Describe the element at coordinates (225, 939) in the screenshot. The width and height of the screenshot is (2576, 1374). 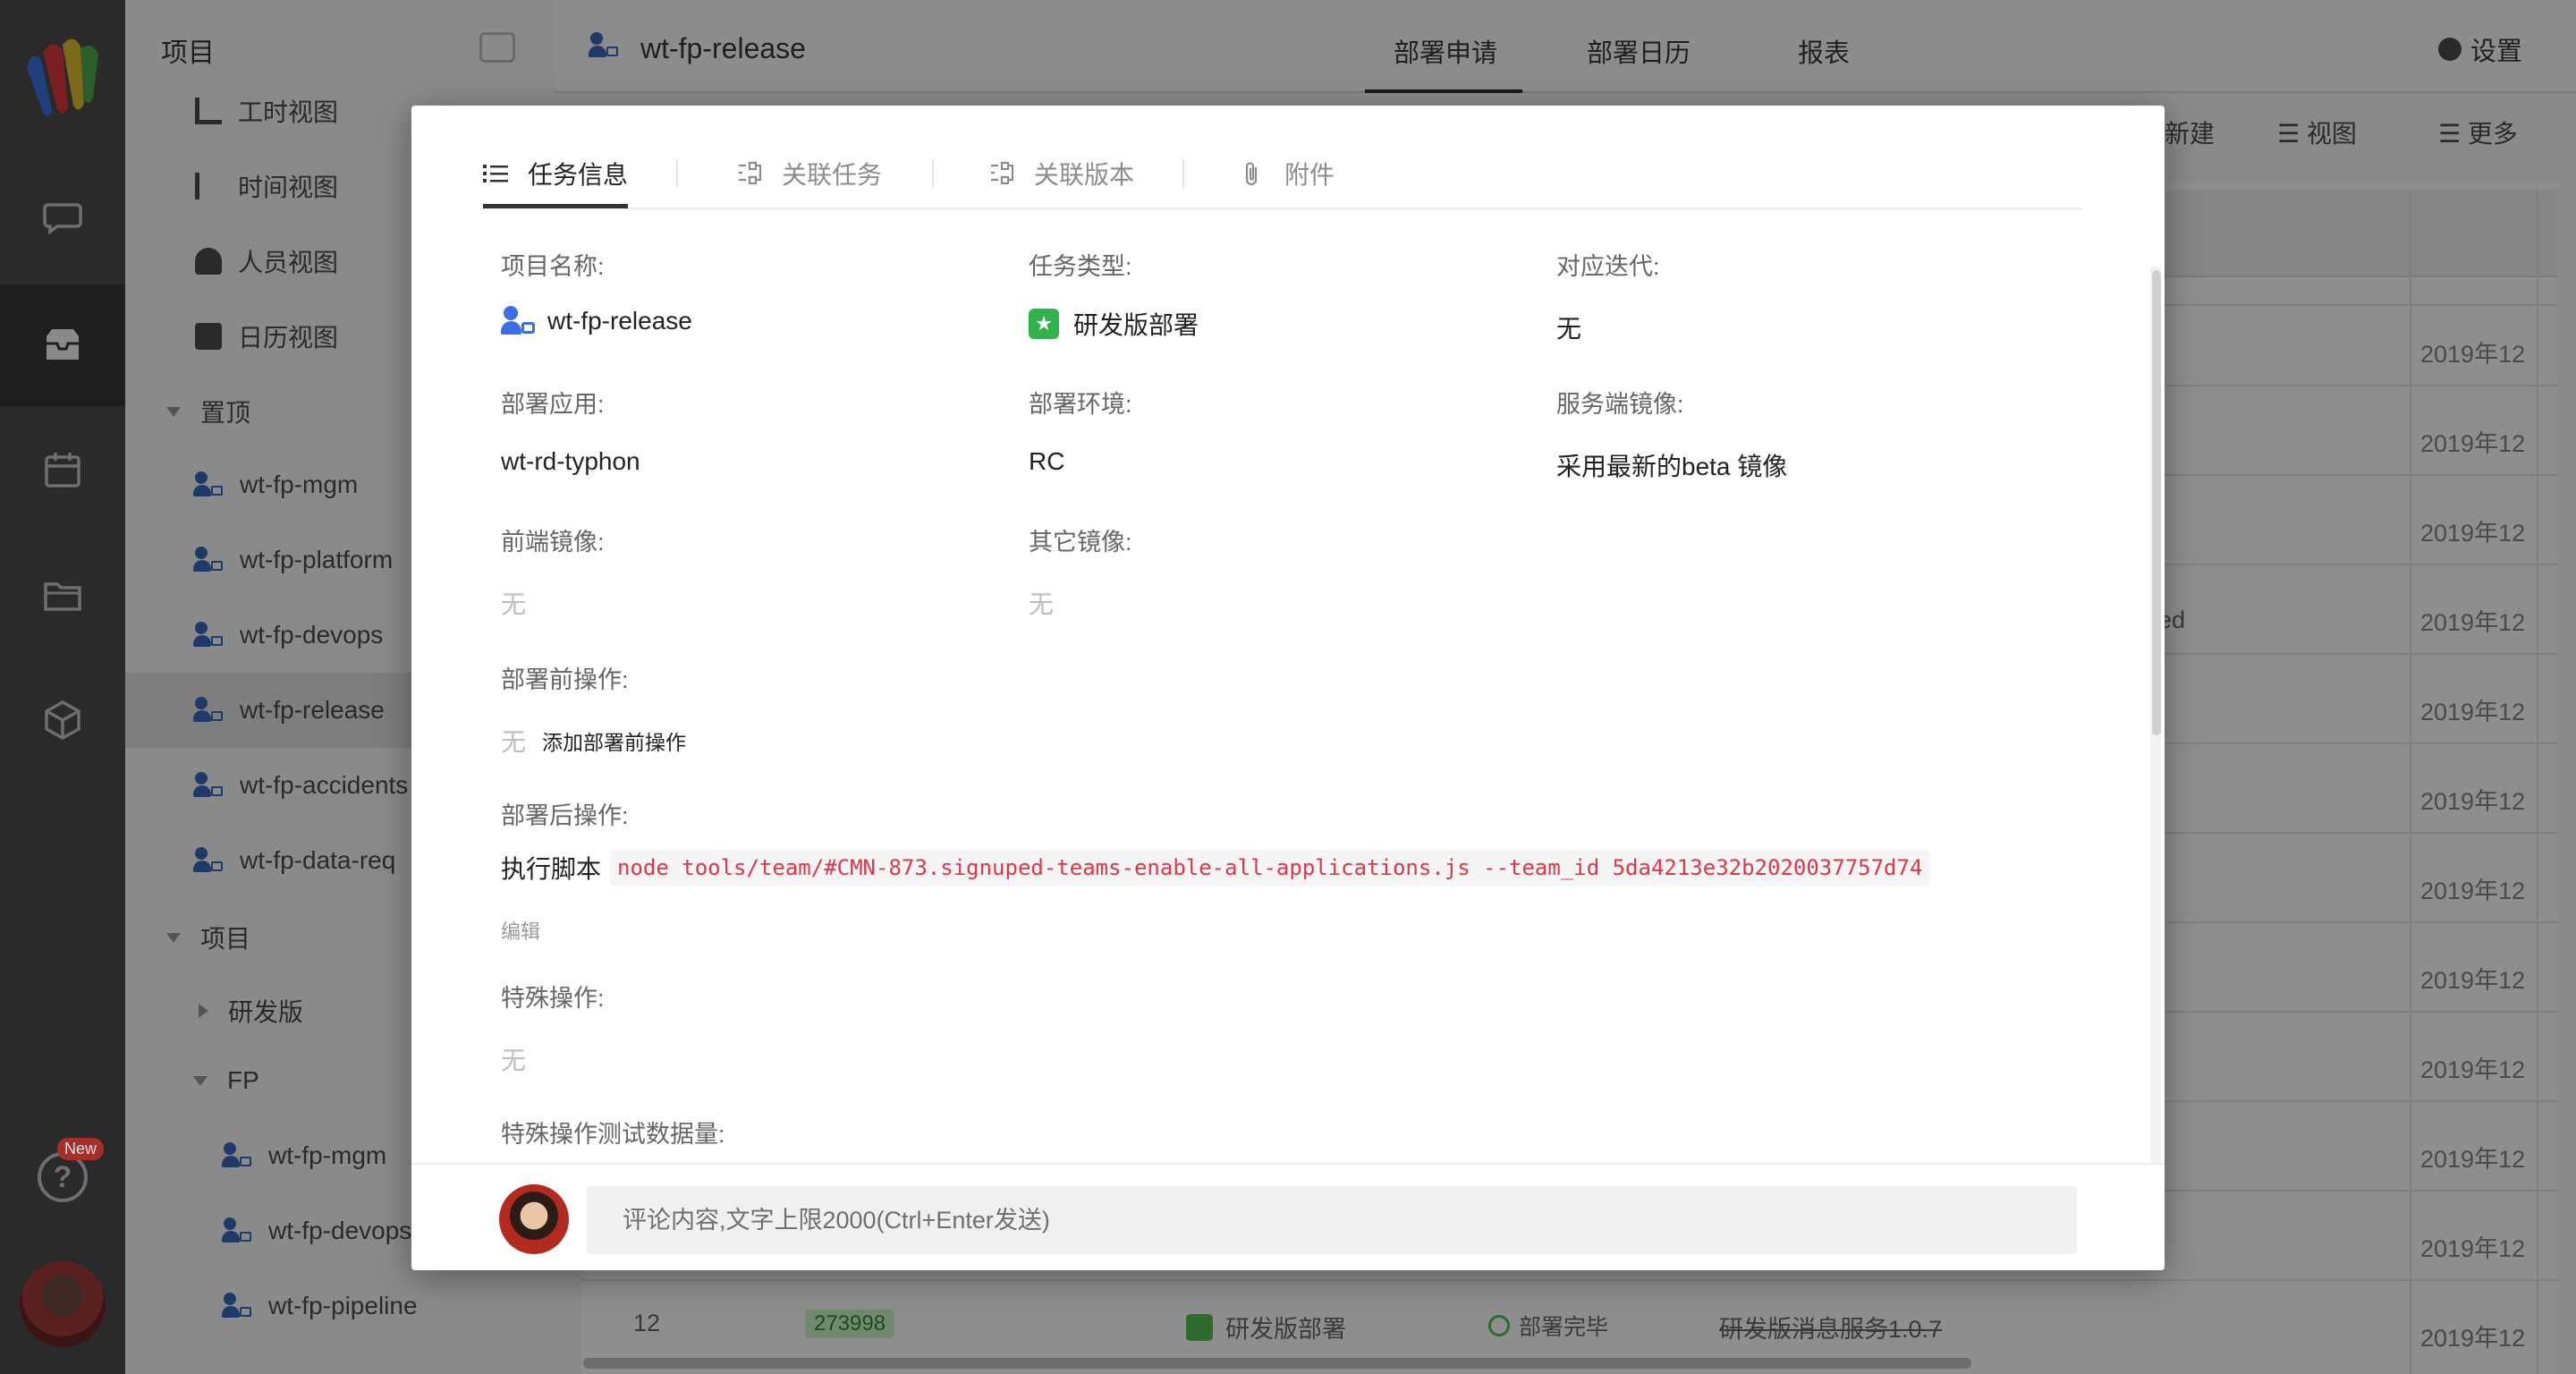
I see `group-label: 项目` at that location.